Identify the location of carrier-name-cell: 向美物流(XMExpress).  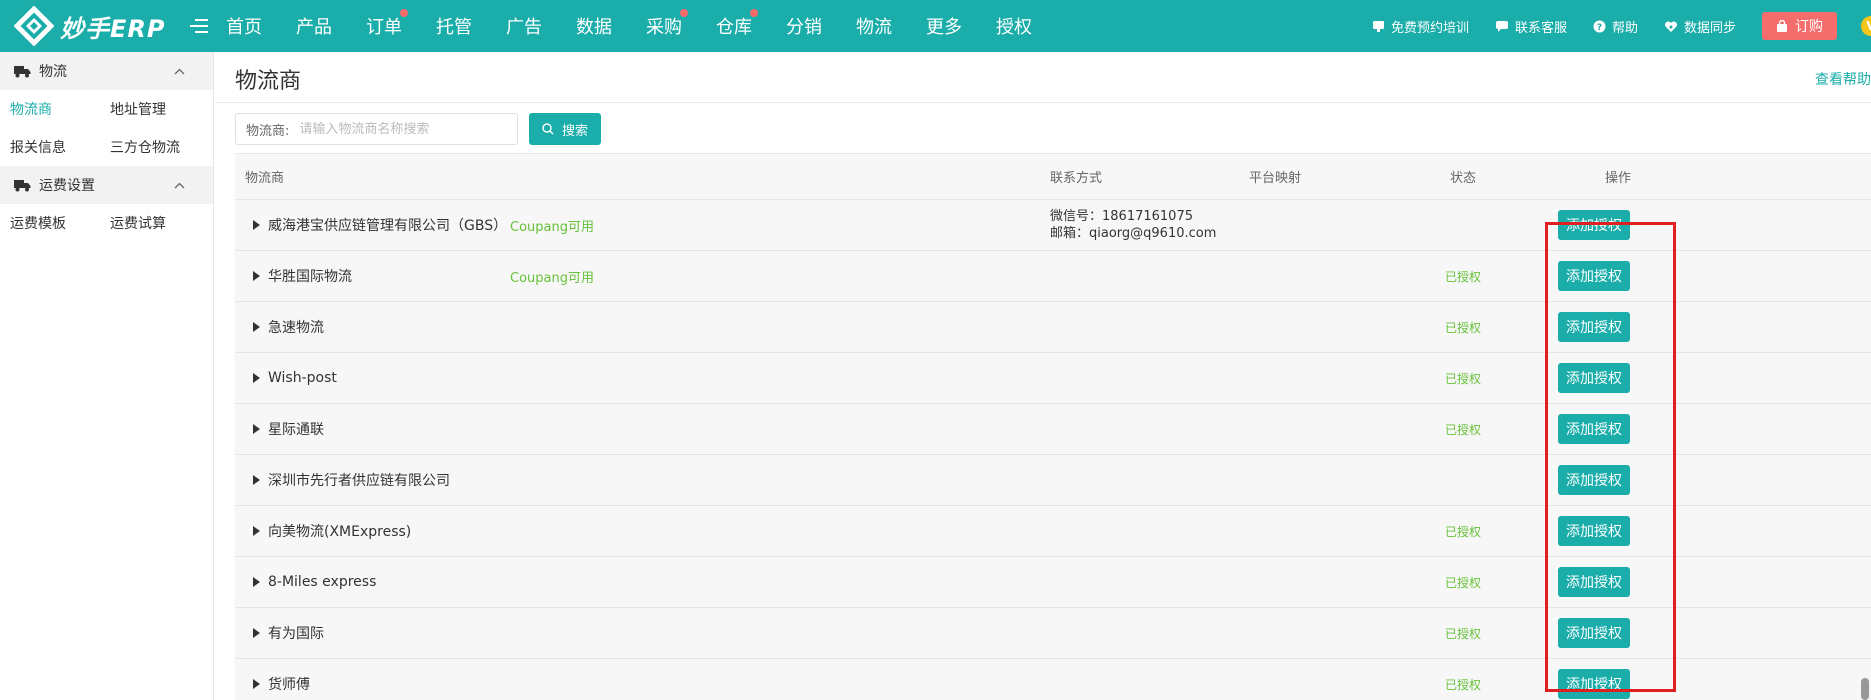
(328, 531).